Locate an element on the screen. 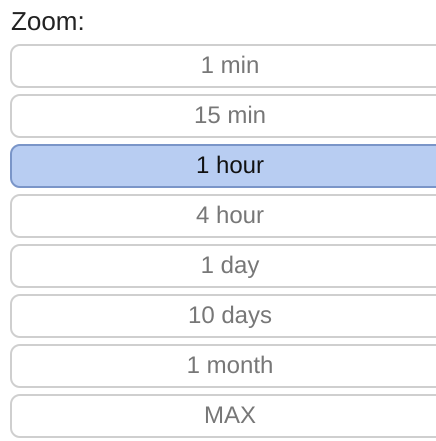 Image resolution: width=436 pixels, height=441 pixels. zoom-option-button: 15 min is located at coordinates (223, 116).